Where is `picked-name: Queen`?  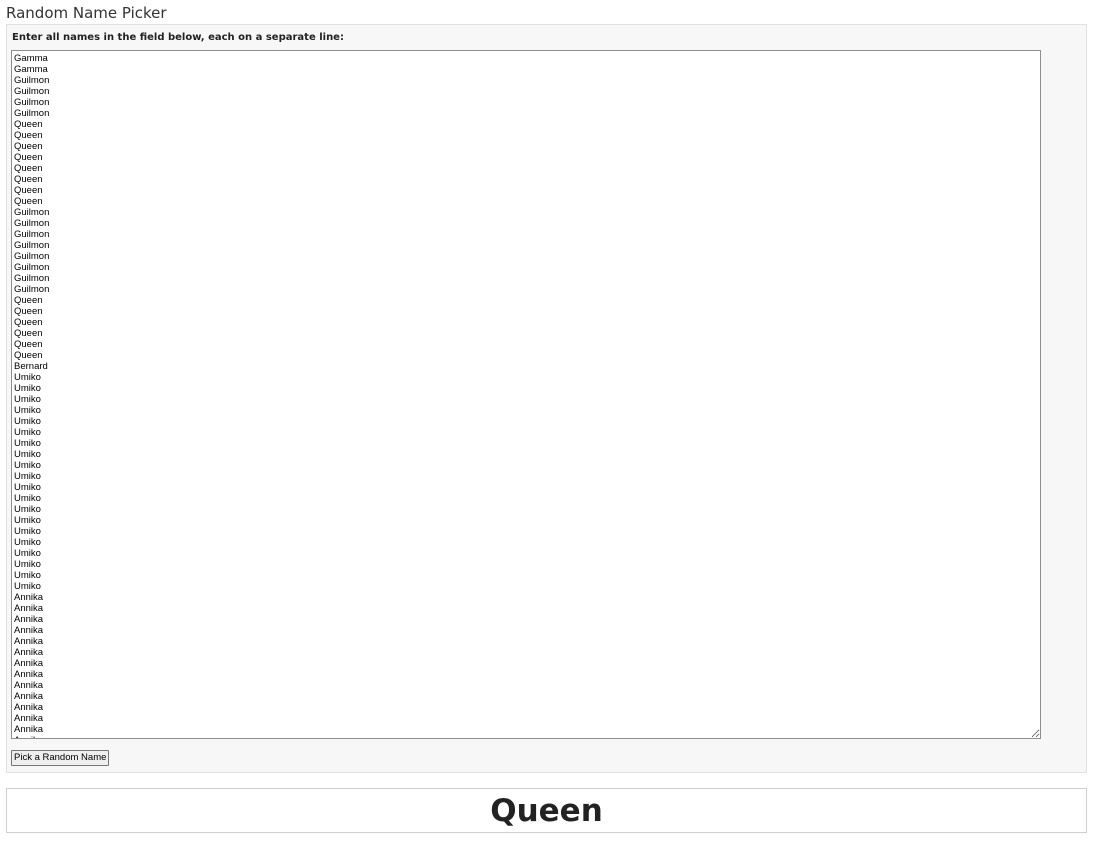 picked-name: Queen is located at coordinates (546, 810).